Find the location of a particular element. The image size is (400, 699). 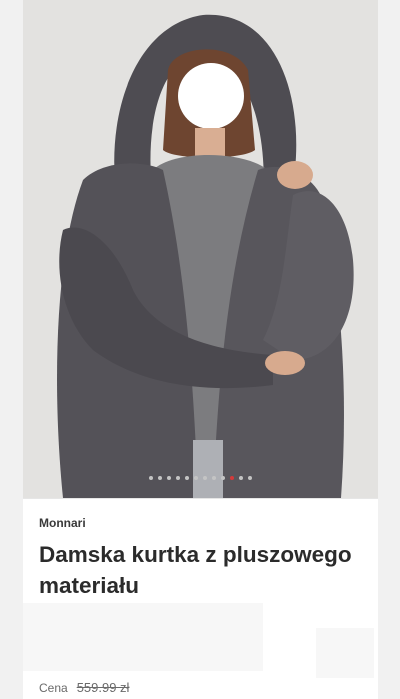

carousel-pagination is located at coordinates (200, 478).